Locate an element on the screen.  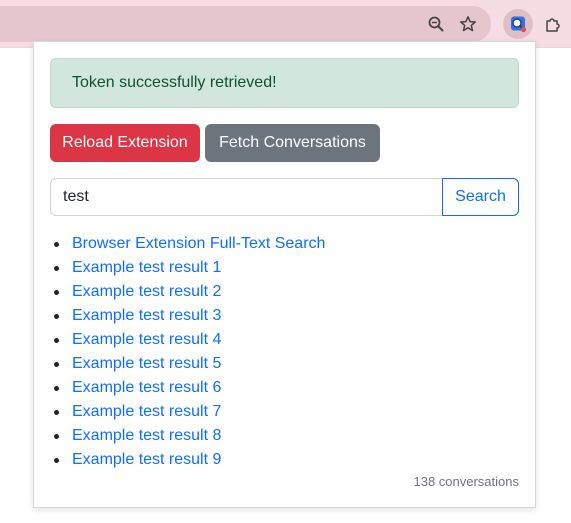
bookmark-star-icon is located at coordinates (468, 24).